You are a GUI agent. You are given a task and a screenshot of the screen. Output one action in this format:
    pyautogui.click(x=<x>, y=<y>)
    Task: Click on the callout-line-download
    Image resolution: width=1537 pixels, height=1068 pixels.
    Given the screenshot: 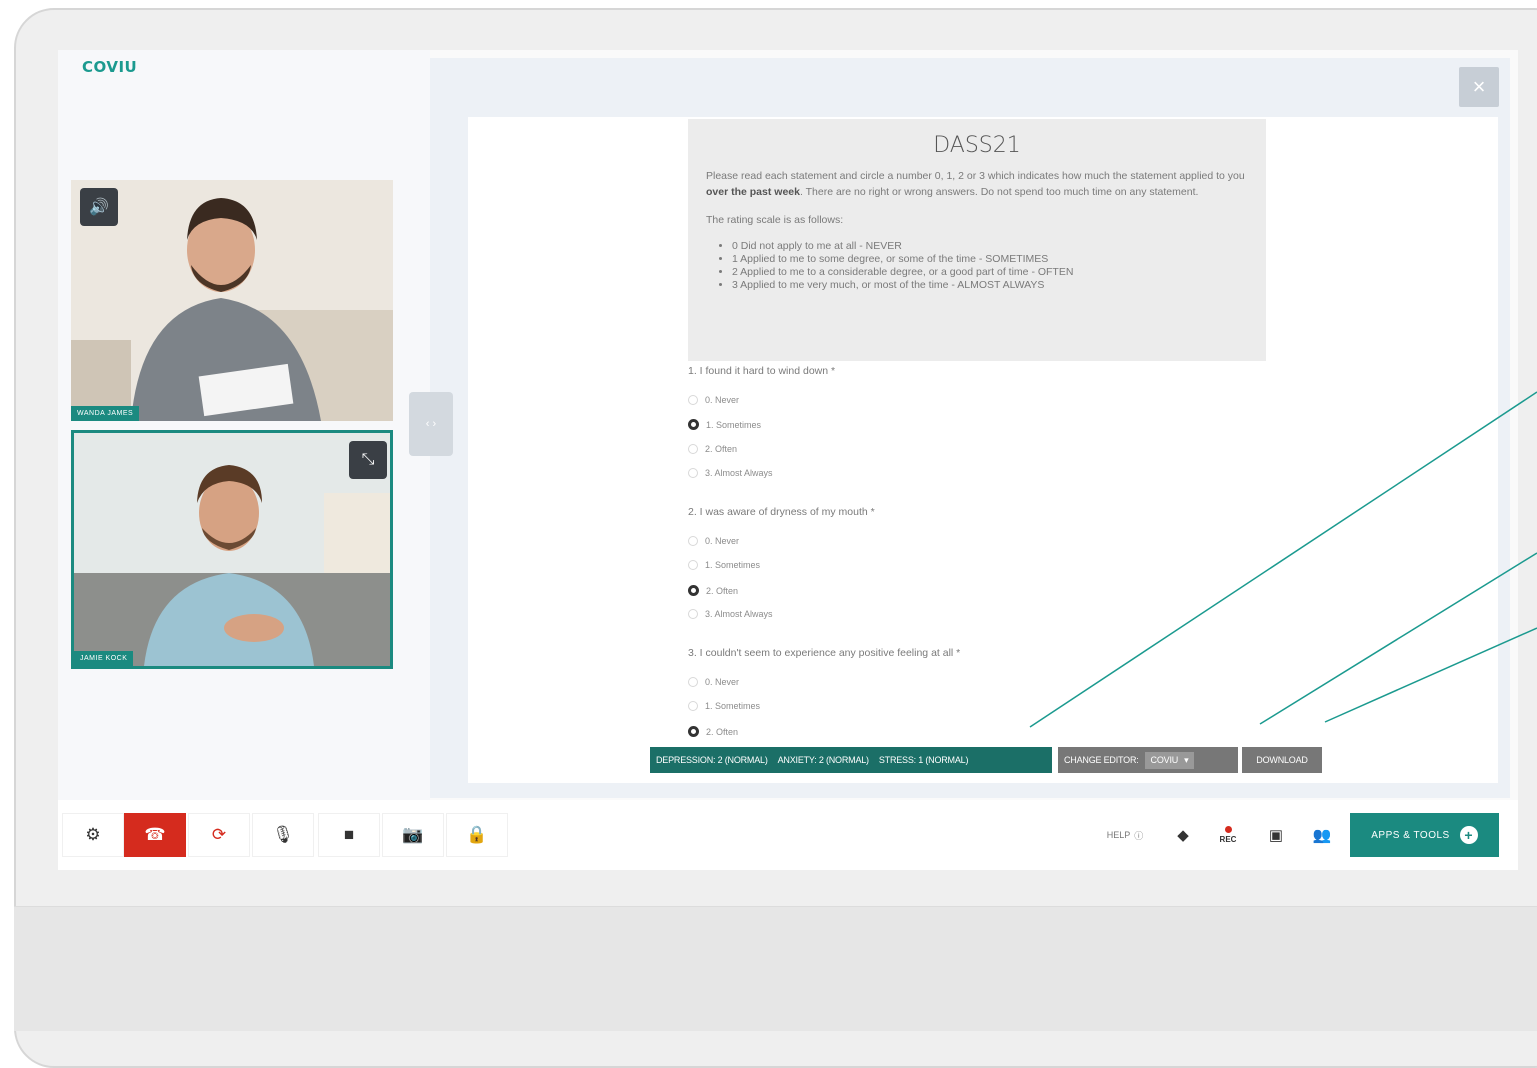 What is the action you would take?
    pyautogui.click(x=1430, y=675)
    